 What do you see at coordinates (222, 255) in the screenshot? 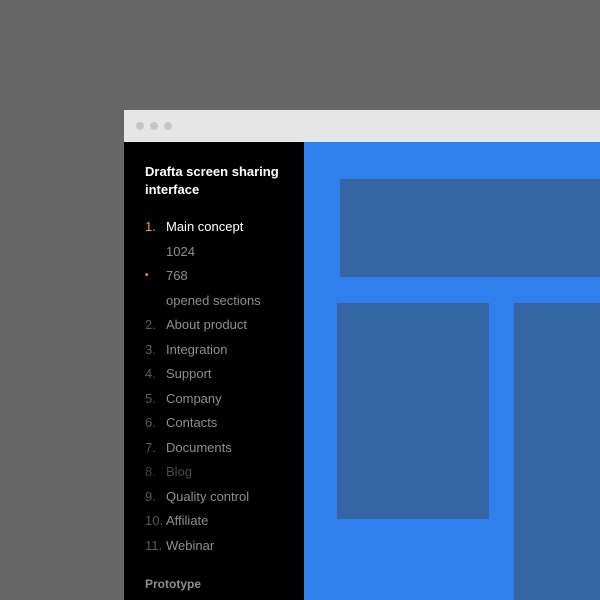
I see `nav-subitem-1024: 1024` at bounding box center [222, 255].